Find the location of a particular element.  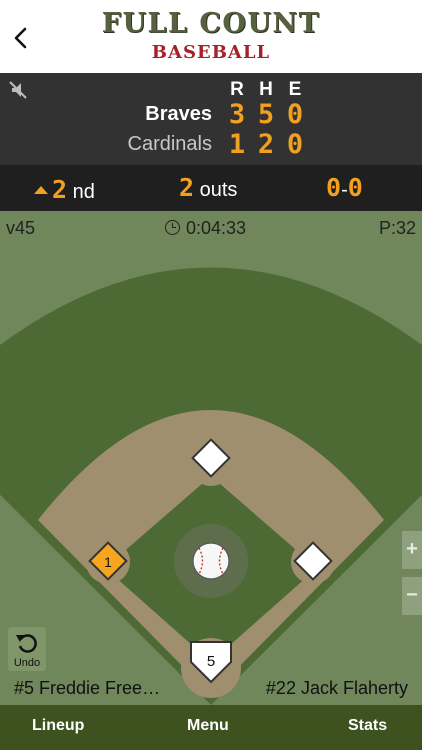

away-runs: 3 is located at coordinates (237, 114).